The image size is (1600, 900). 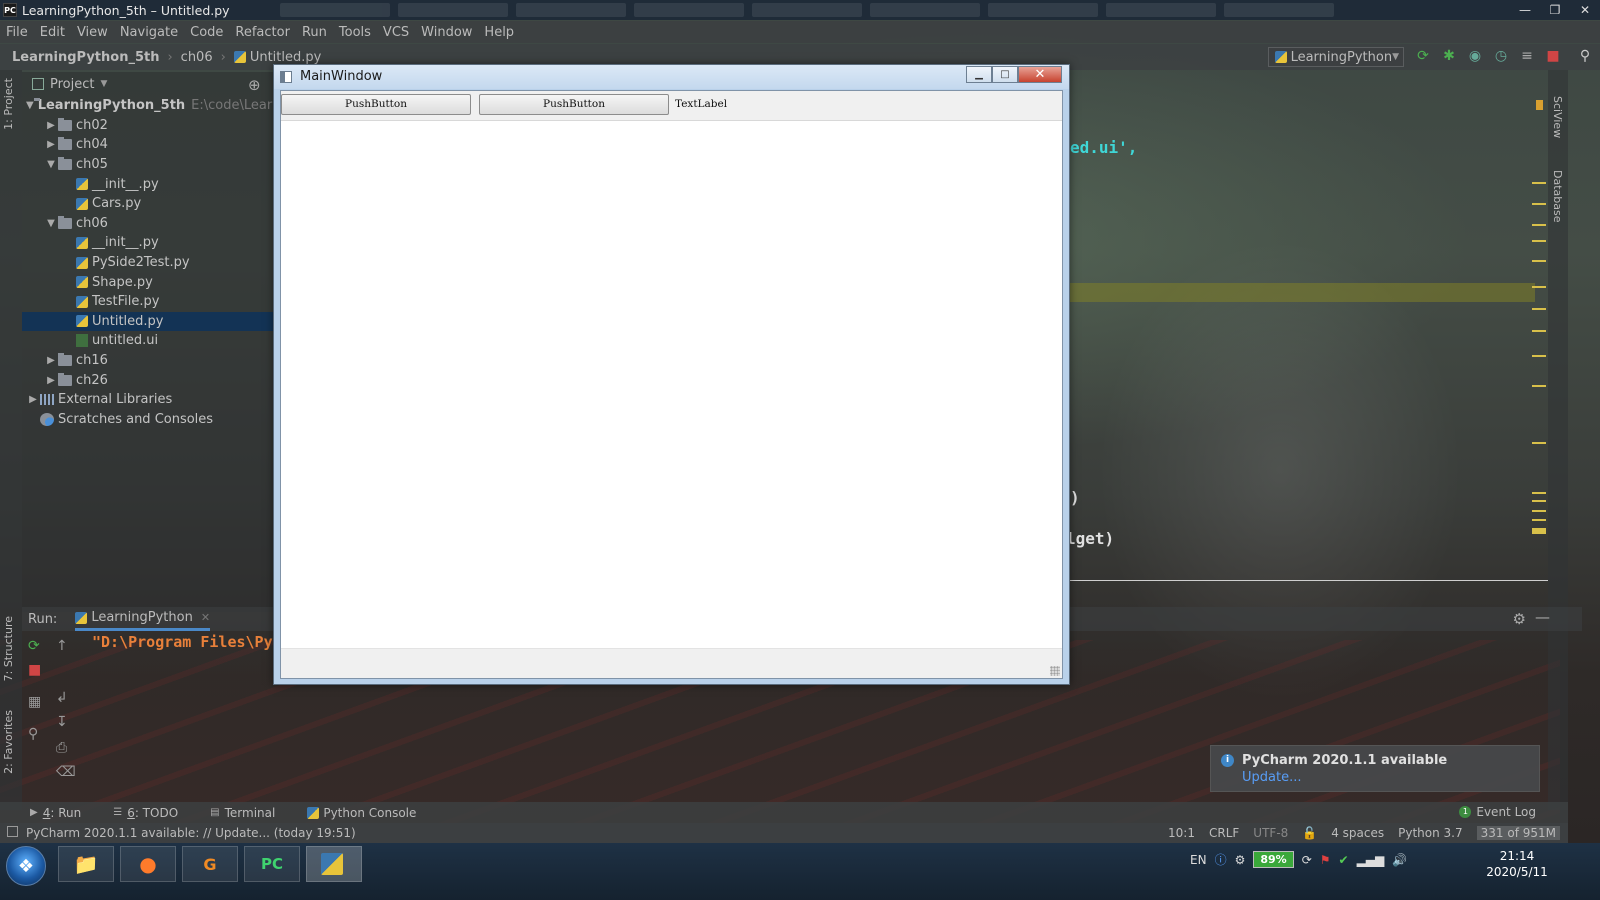 I want to click on menu-vcs: VCS, so click(x=396, y=32).